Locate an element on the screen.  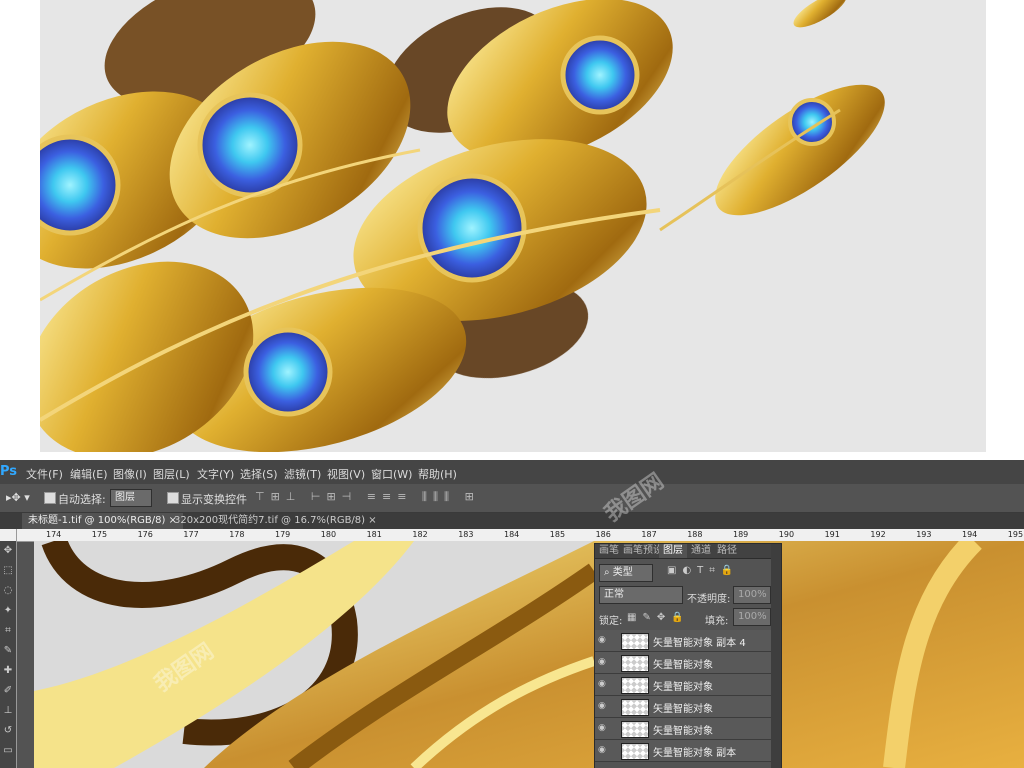
show-transform-label: 显示变换控件 is located at coordinates (214, 499).